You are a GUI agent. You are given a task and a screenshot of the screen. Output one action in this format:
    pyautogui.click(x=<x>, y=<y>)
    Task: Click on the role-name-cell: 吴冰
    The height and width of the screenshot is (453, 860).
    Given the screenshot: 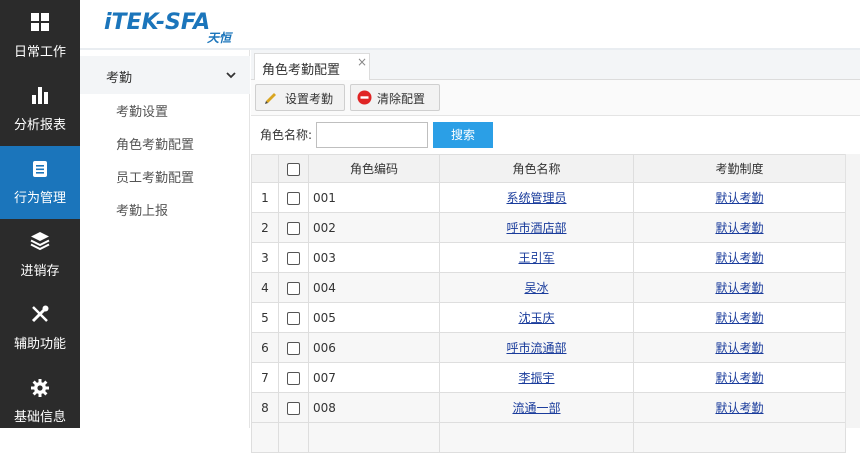 What is the action you would take?
    pyautogui.click(x=536, y=287)
    